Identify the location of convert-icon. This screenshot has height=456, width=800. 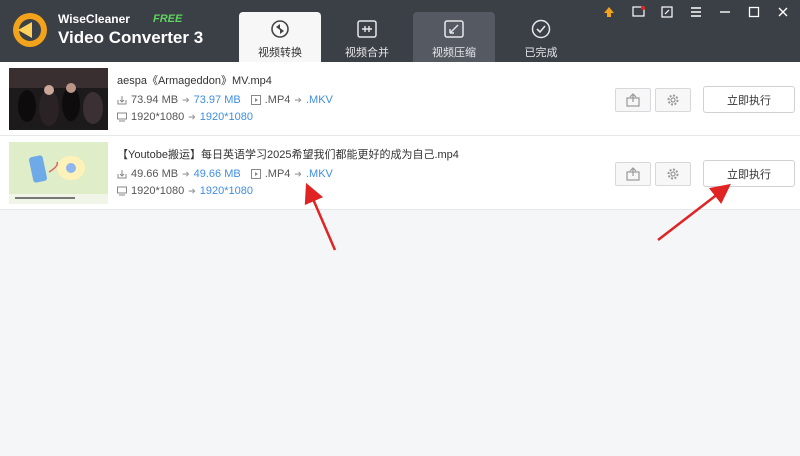
(280, 29).